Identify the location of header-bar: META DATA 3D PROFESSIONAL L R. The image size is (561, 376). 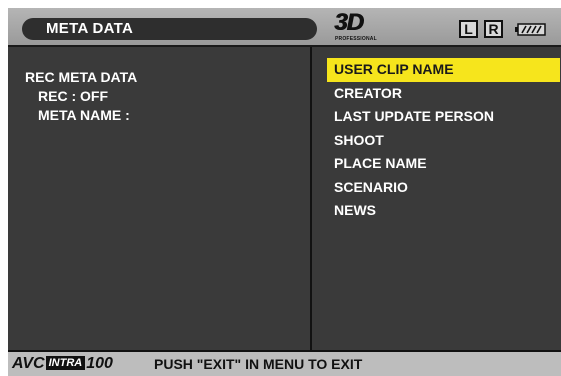
(284, 27).